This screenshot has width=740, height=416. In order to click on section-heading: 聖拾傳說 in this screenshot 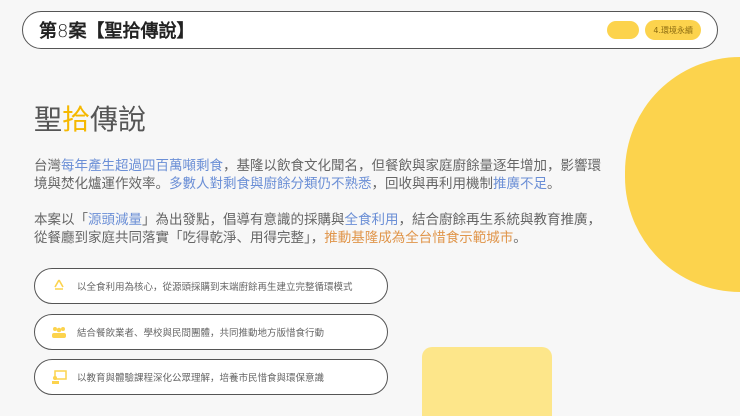, I will do `click(90, 119)`.